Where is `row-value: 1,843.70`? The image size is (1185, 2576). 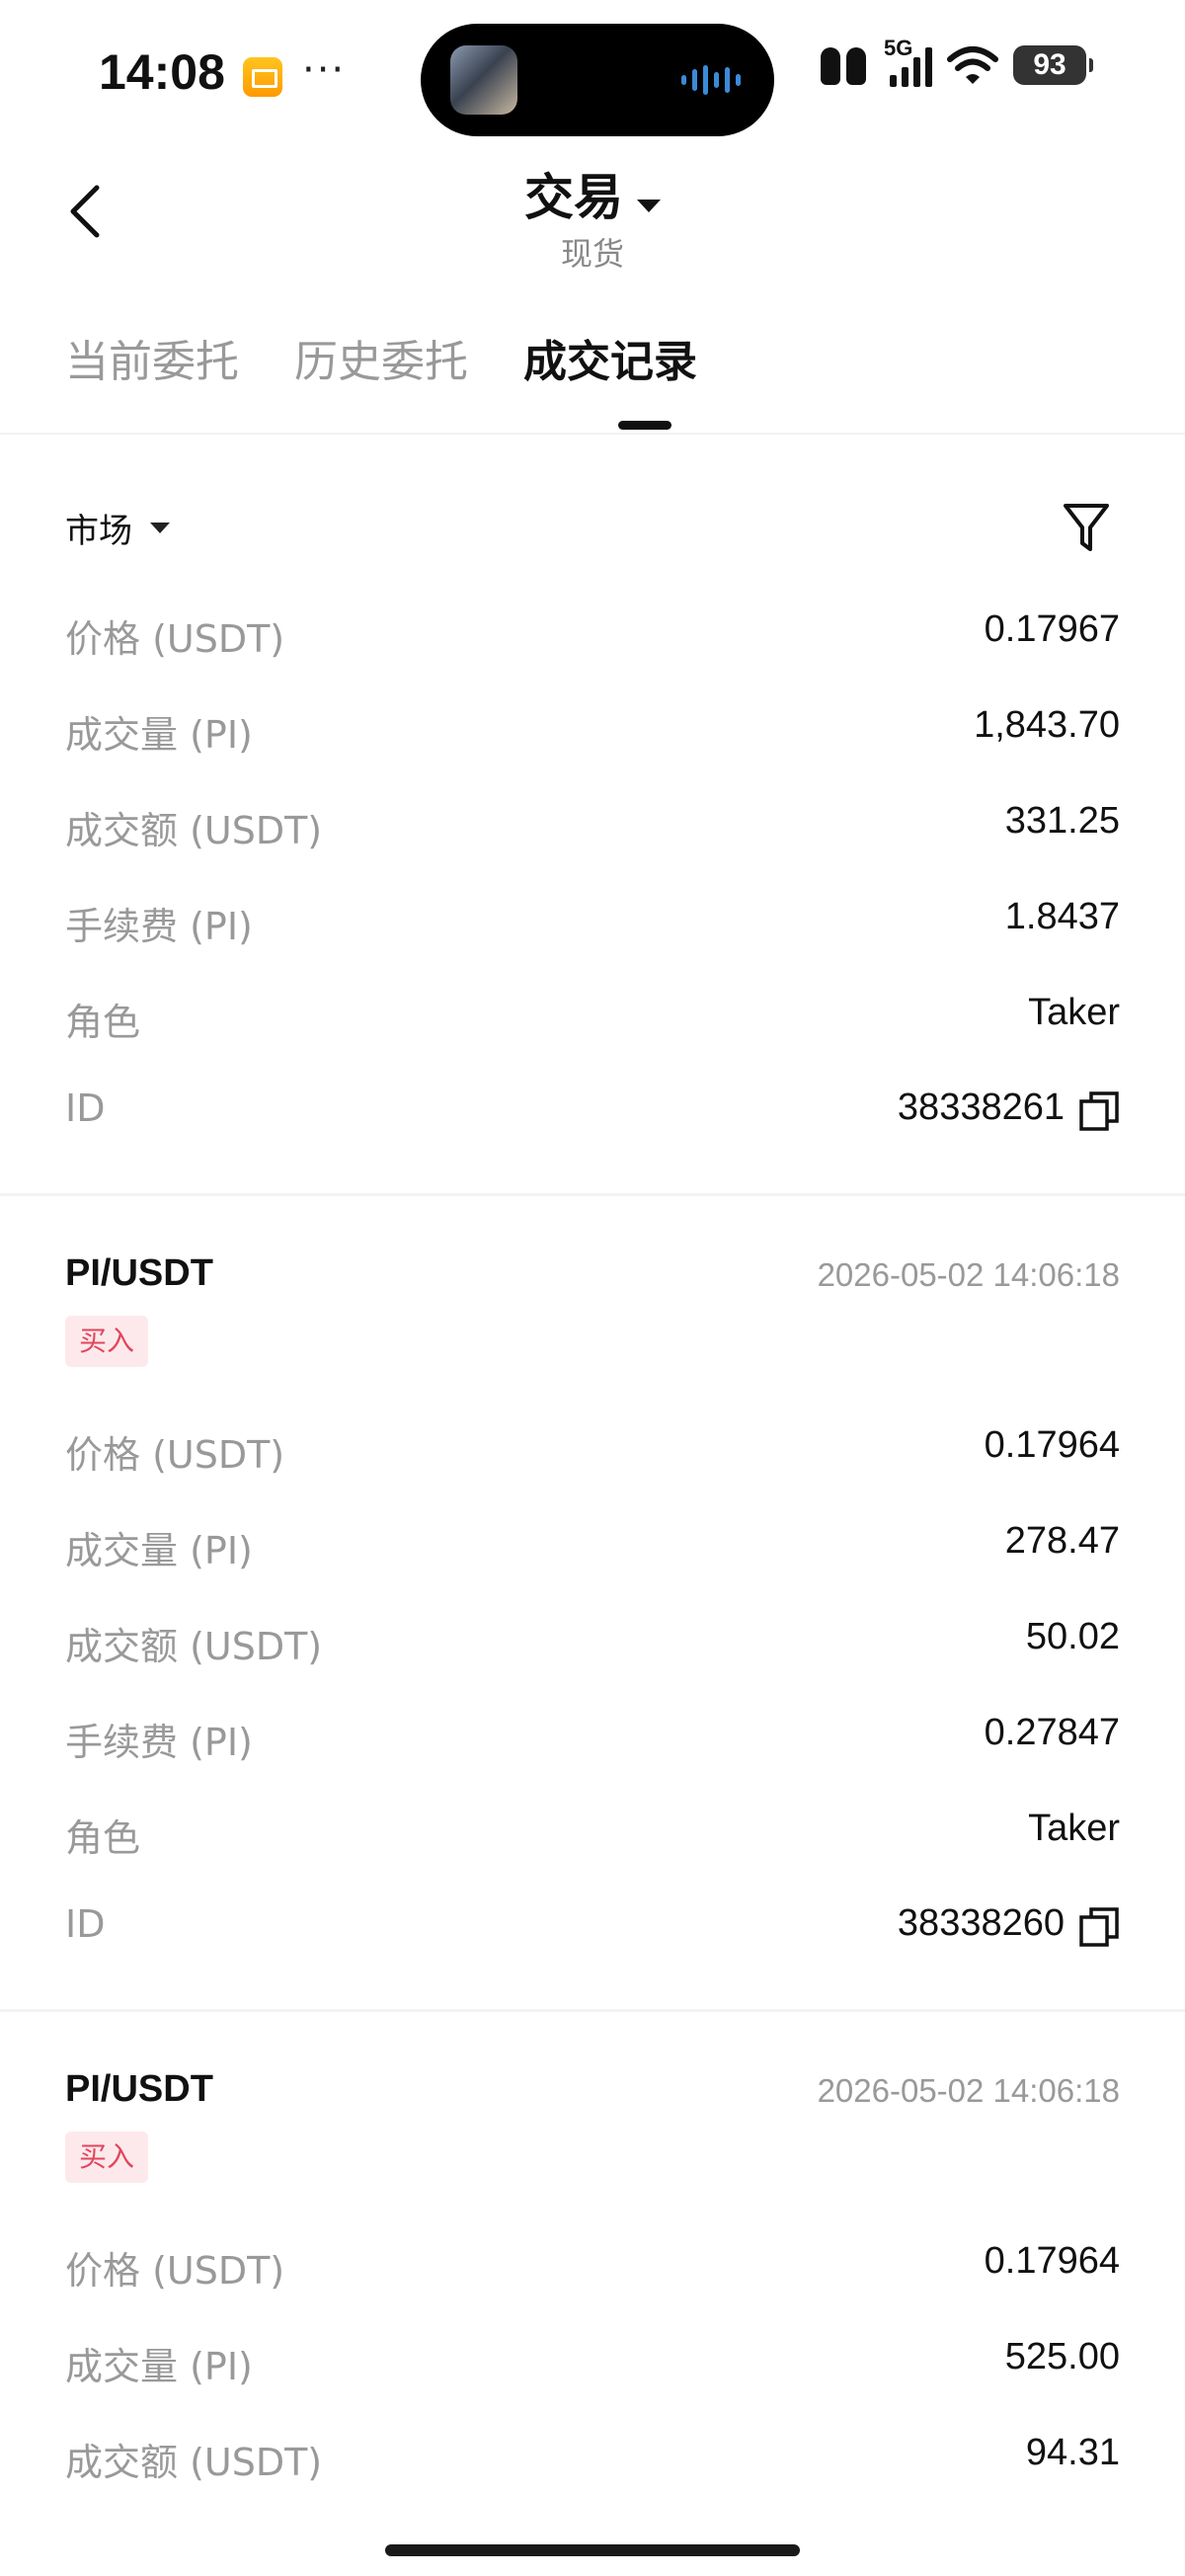 row-value: 1,843.70 is located at coordinates (1047, 725).